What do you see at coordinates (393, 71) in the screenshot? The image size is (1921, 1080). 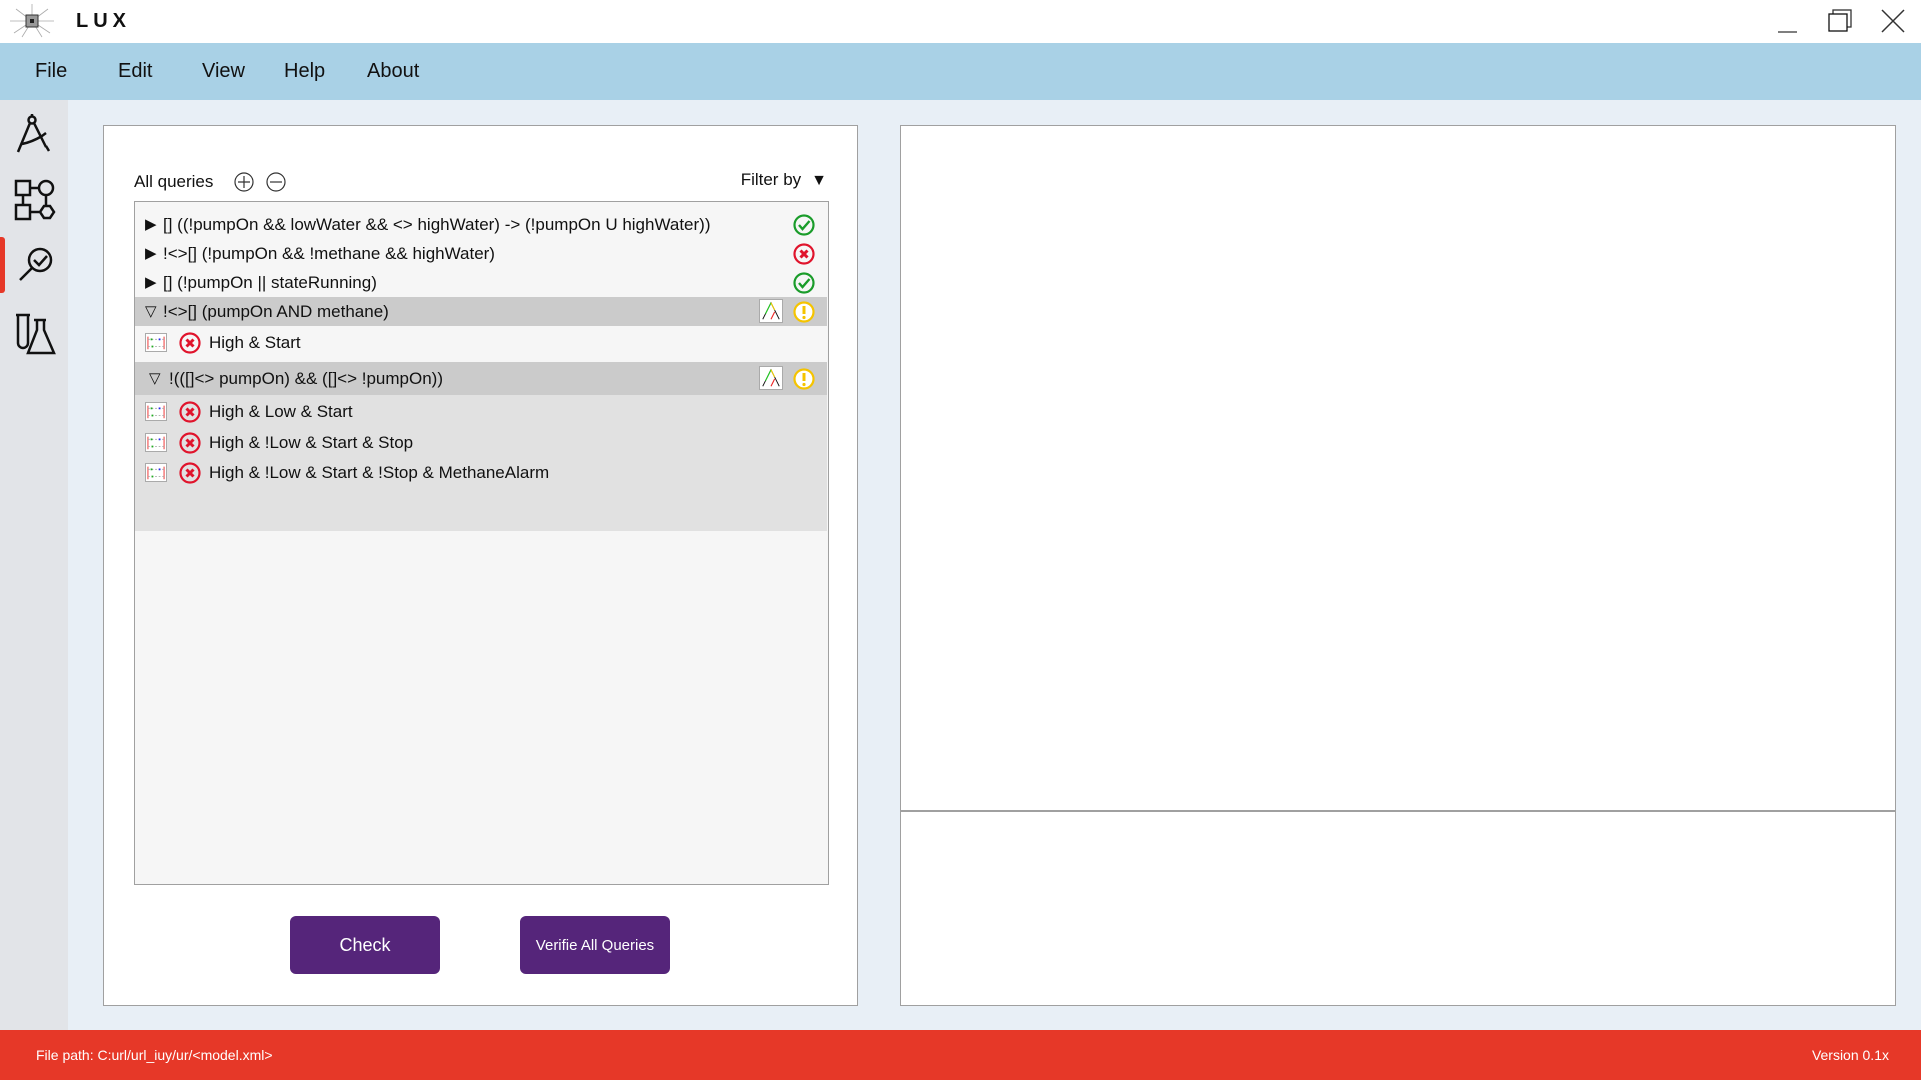 I see `menu-about: About` at bounding box center [393, 71].